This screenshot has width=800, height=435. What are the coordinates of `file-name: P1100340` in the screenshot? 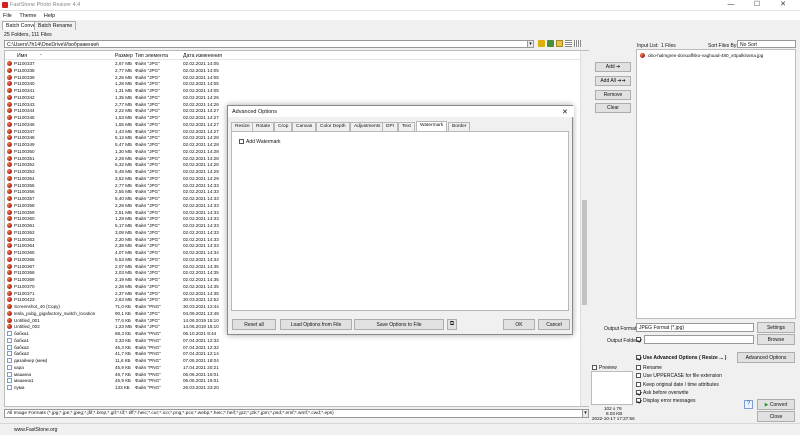 It's located at (24, 84).